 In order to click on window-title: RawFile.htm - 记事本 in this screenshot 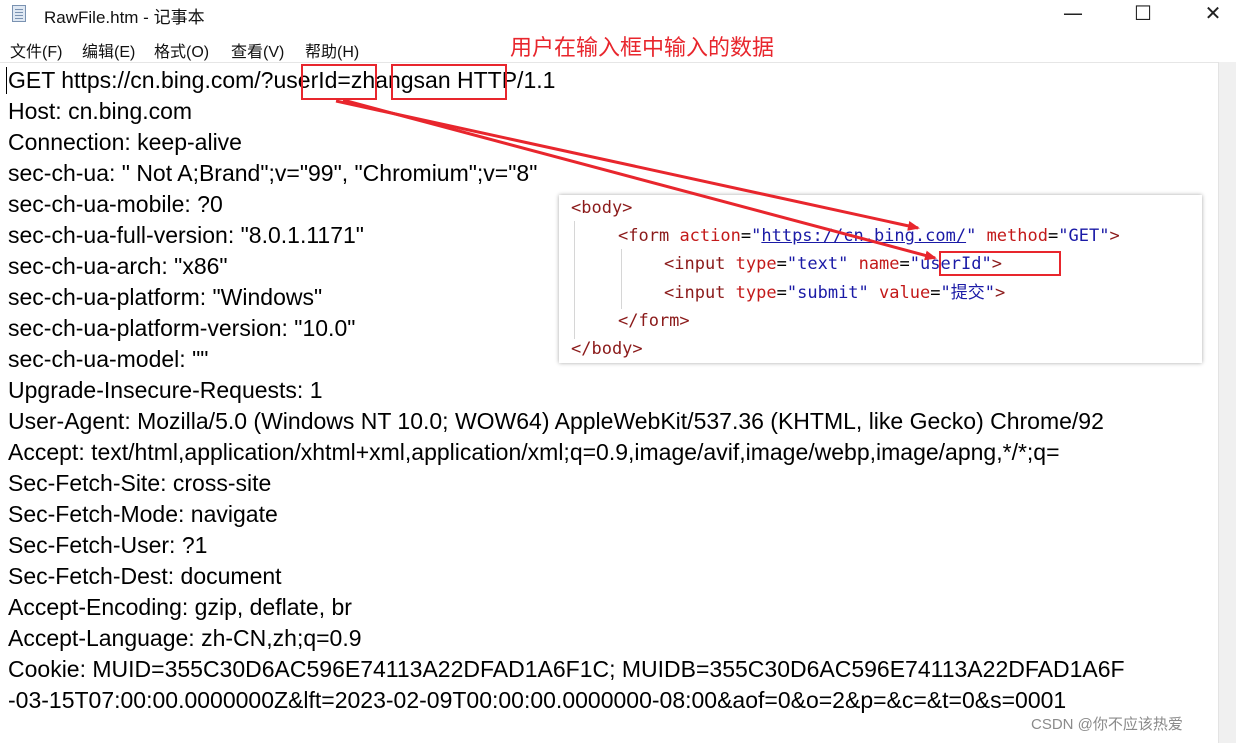, I will do `click(124, 17)`.